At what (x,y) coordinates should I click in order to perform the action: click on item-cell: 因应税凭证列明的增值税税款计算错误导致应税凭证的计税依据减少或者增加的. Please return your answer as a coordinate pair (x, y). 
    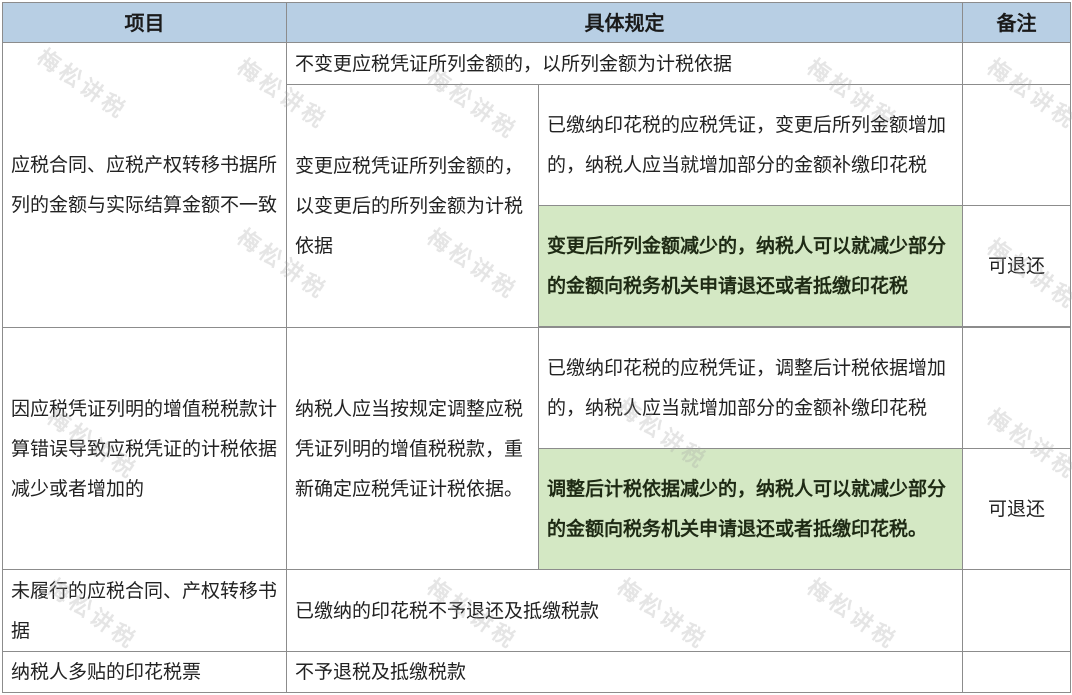
    Looking at the image, I should click on (144, 448).